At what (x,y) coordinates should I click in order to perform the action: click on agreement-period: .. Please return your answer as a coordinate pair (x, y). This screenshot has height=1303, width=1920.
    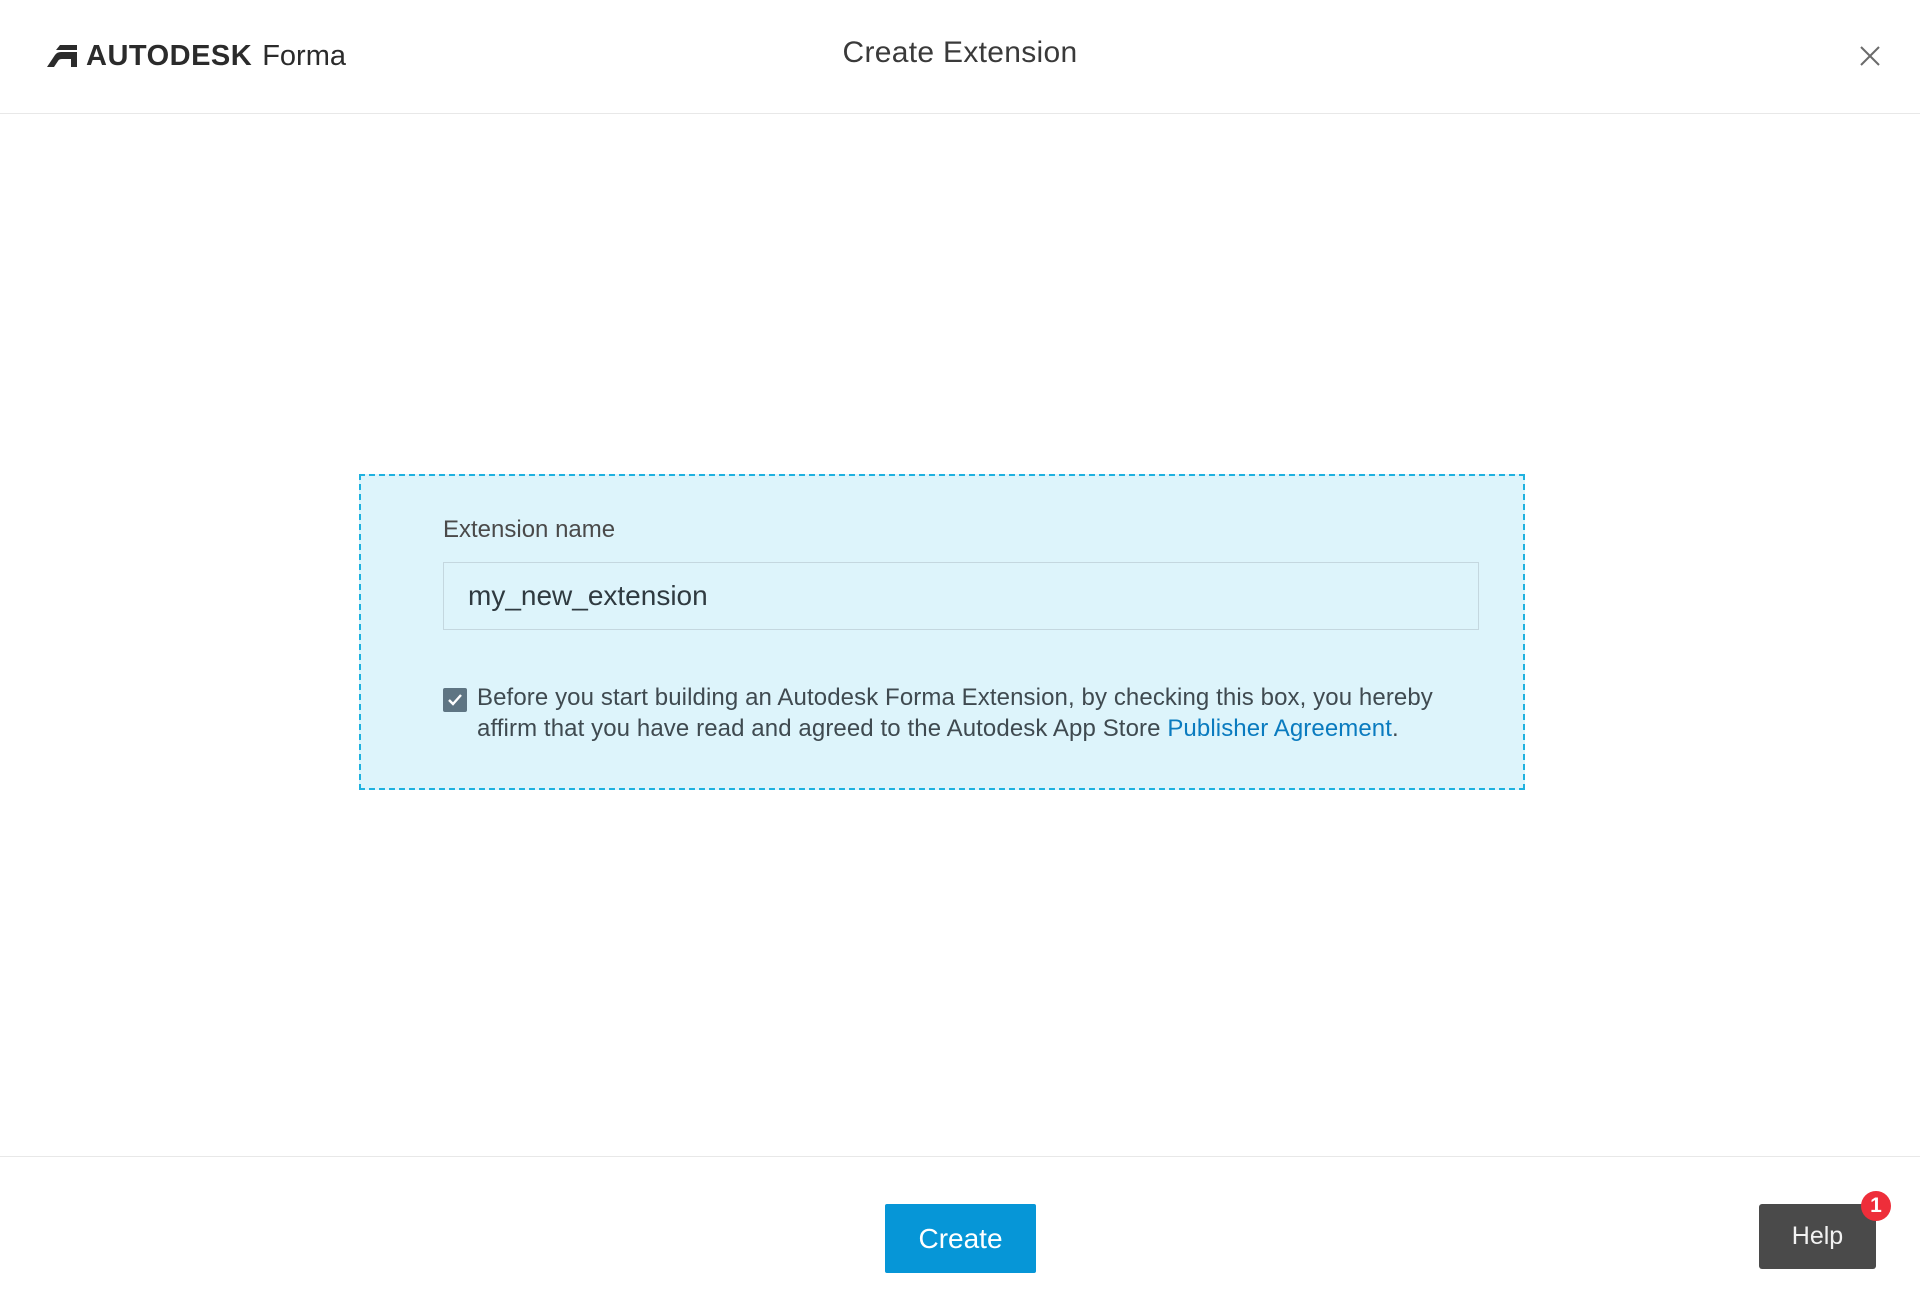
    Looking at the image, I should click on (1395, 728).